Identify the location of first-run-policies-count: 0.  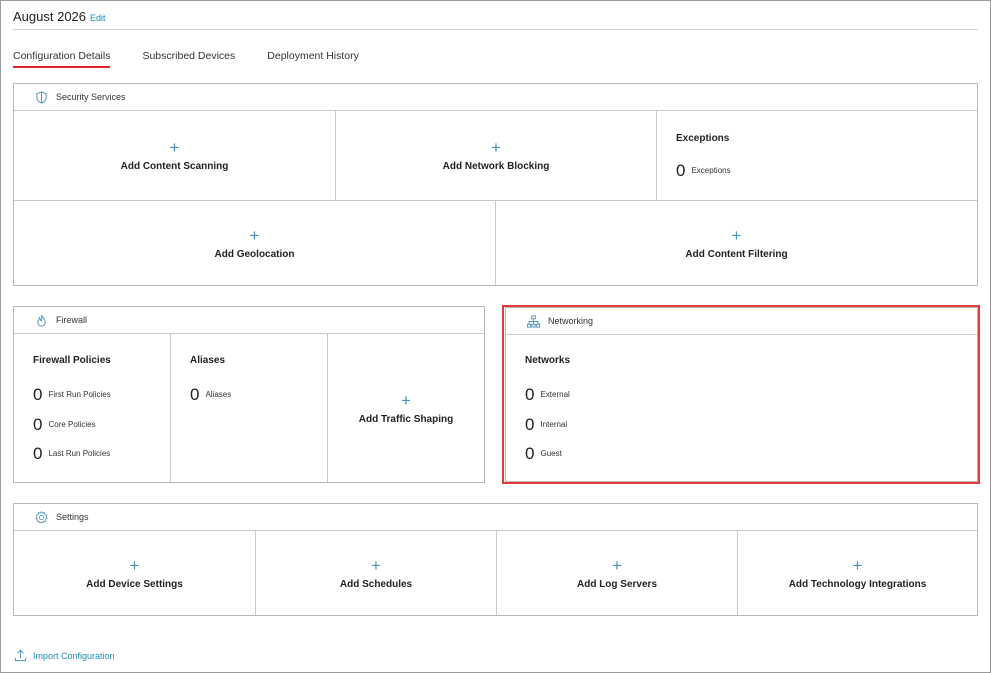
(38, 394).